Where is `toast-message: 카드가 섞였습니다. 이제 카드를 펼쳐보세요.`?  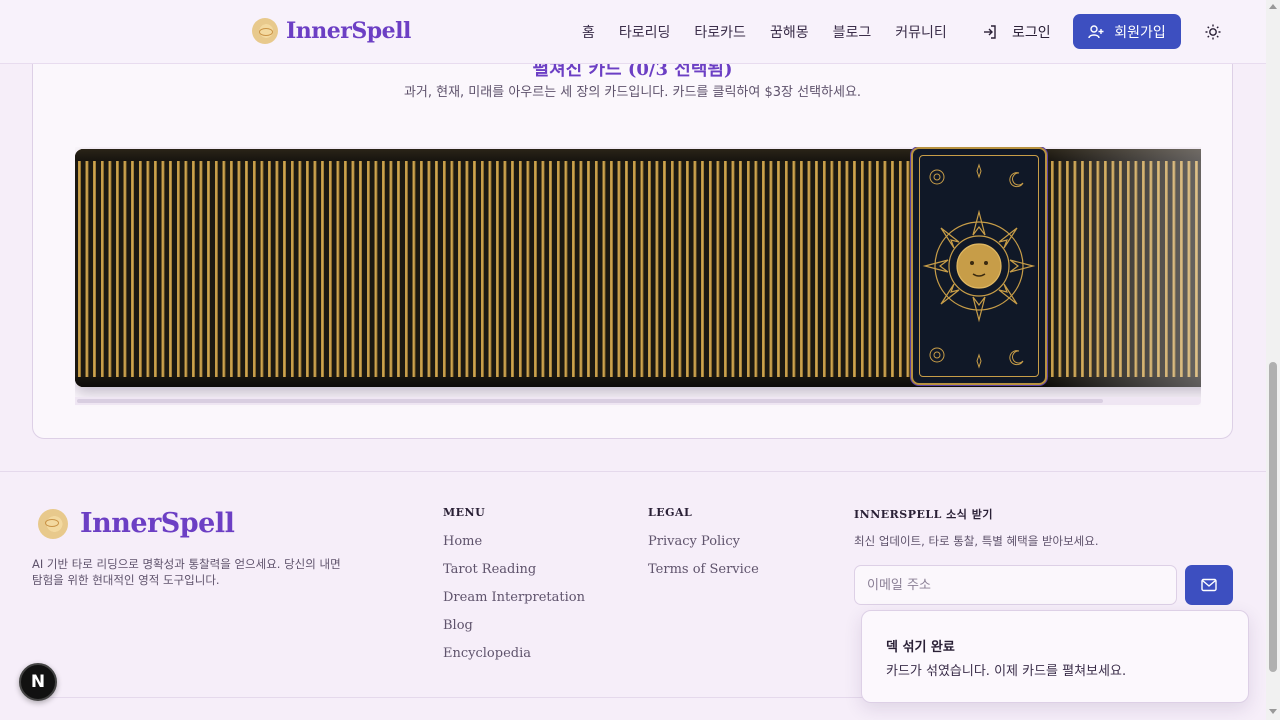 toast-message: 카드가 섞였습니다. 이제 카드를 펼쳐보세요. is located at coordinates (1006, 671).